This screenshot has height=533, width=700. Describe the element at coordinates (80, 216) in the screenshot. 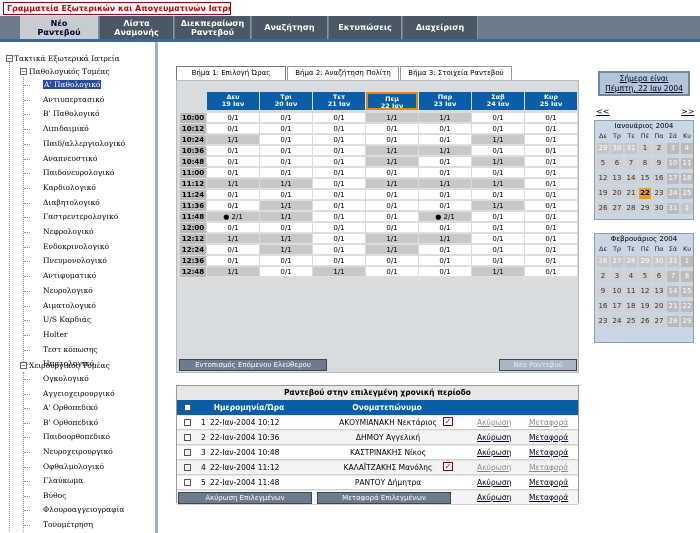

I see `tree-item: Γαστρεντερολογικό` at that location.